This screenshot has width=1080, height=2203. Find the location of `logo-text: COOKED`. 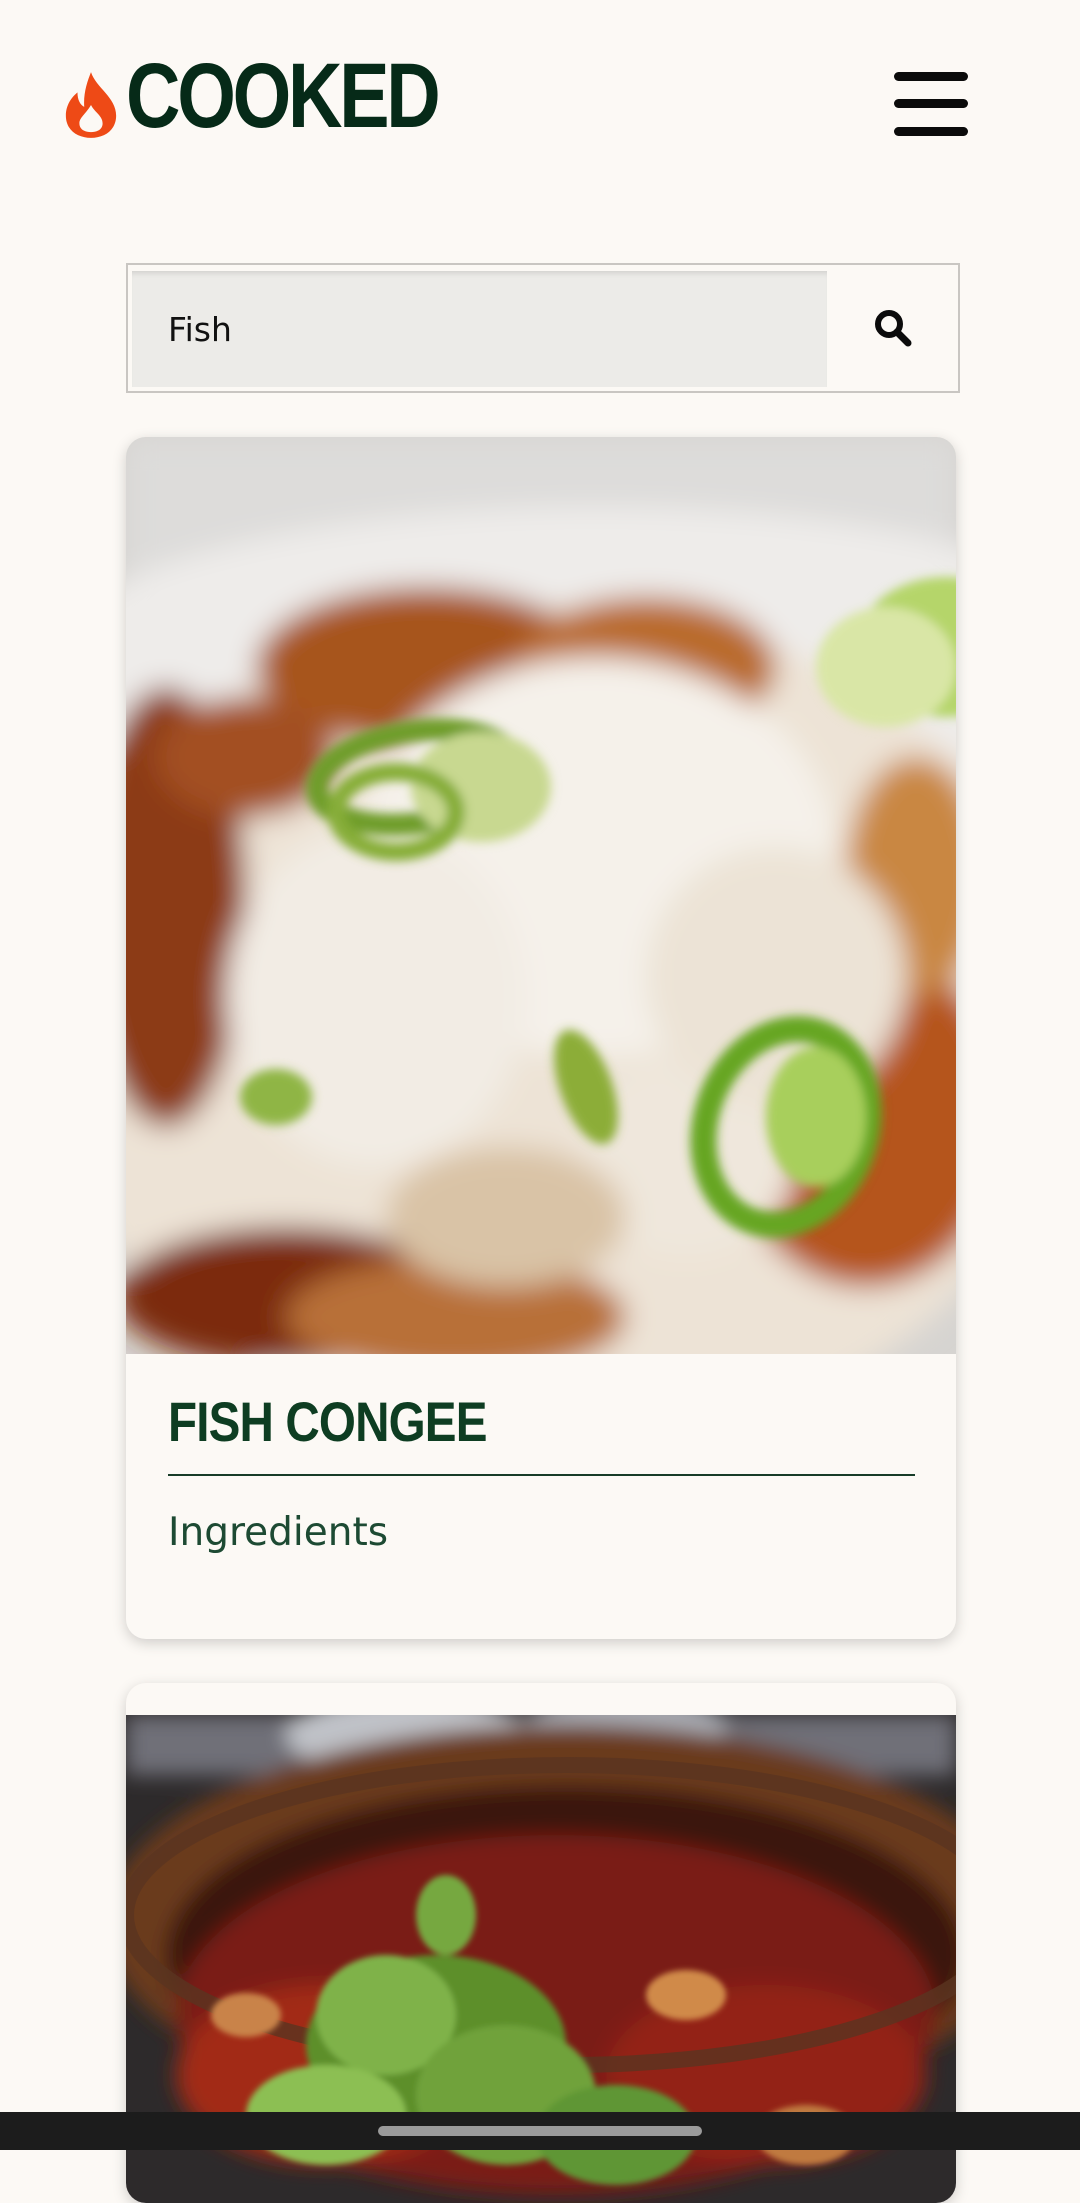

logo-text: COOKED is located at coordinates (283, 96).